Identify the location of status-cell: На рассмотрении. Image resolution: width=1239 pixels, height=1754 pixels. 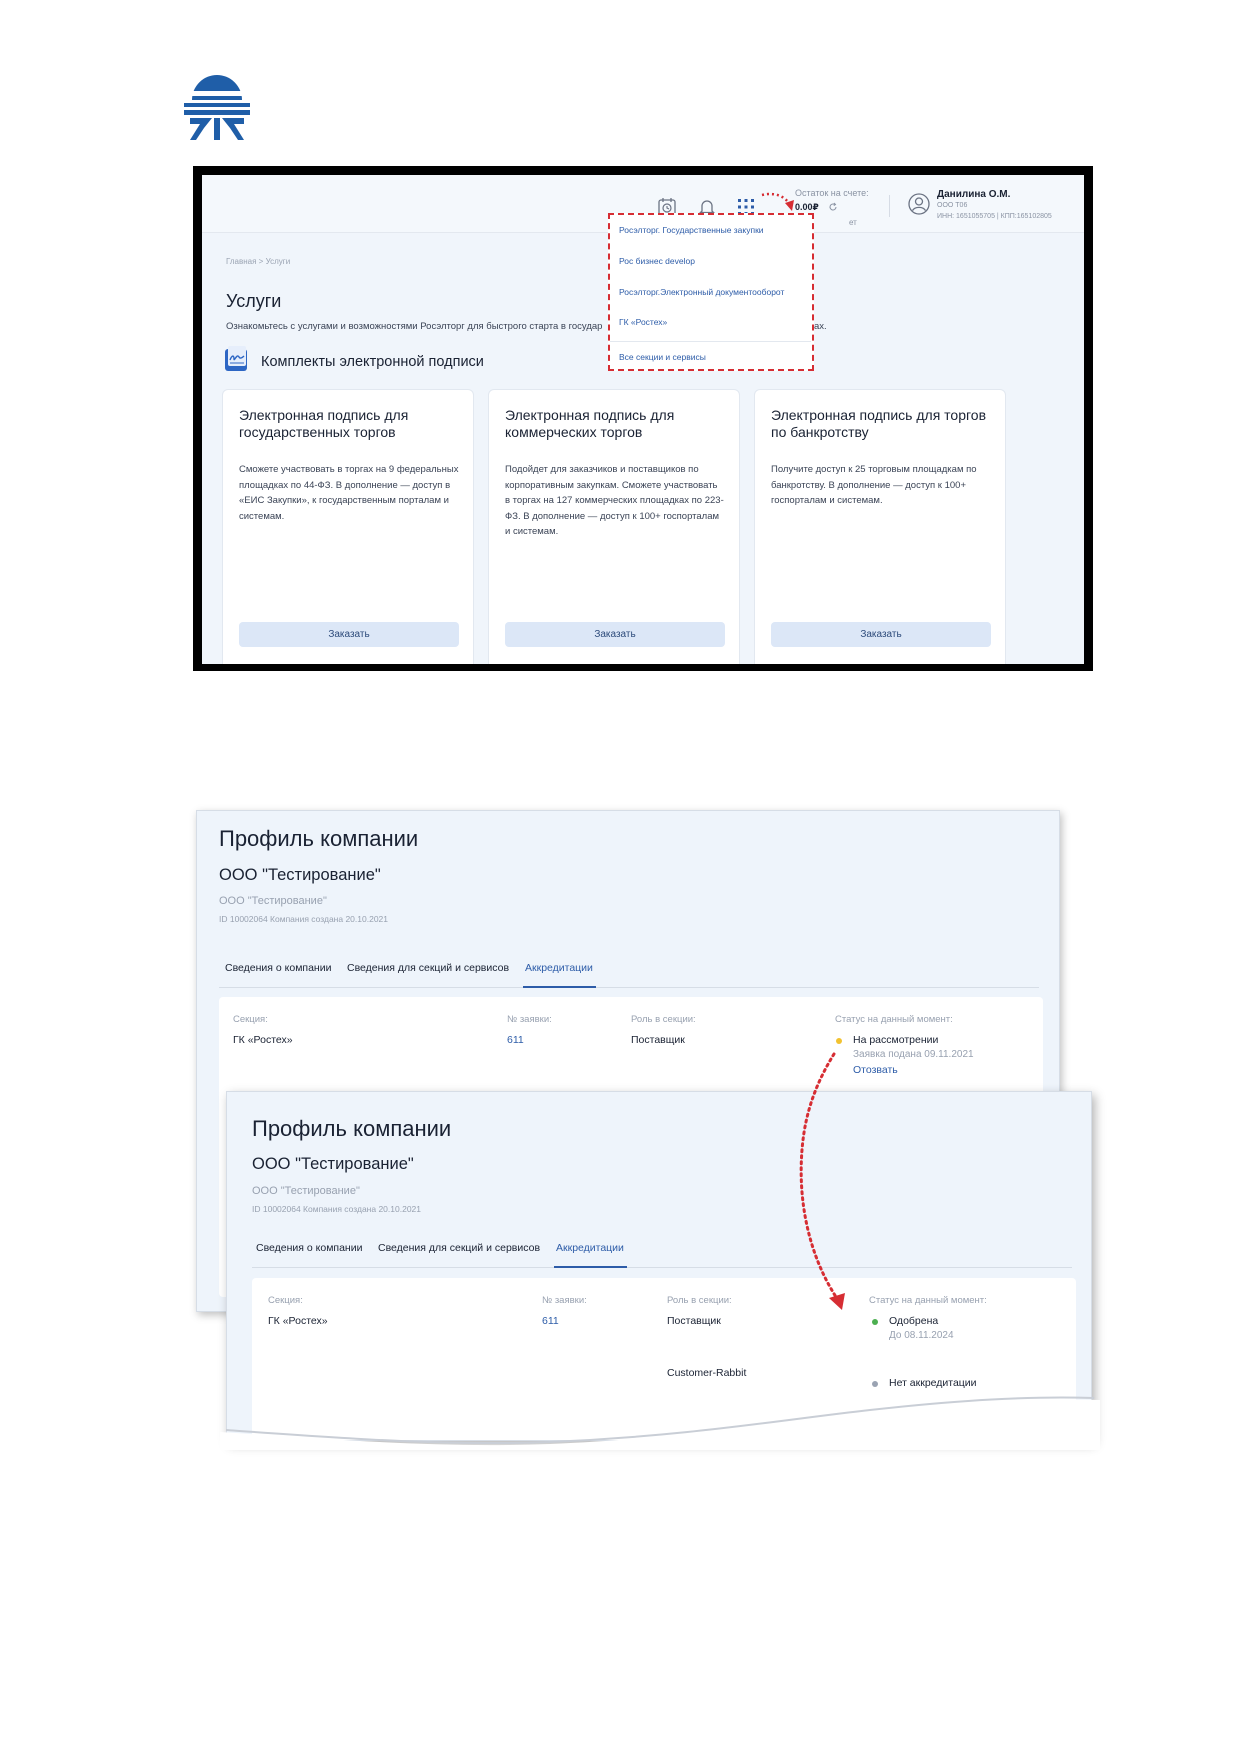
(896, 1040).